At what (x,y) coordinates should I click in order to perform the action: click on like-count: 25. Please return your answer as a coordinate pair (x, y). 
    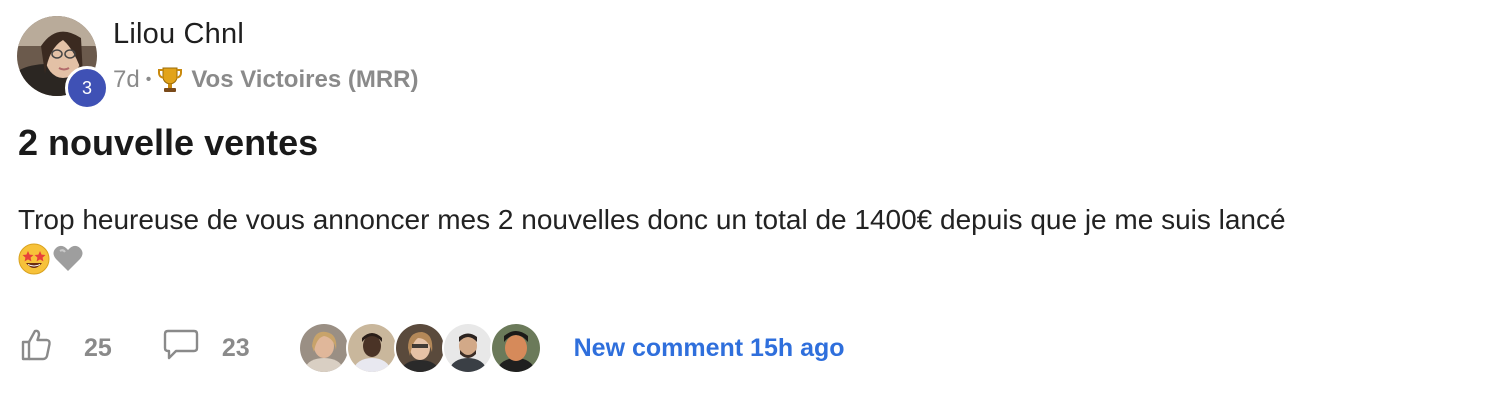
    Looking at the image, I should click on (98, 347).